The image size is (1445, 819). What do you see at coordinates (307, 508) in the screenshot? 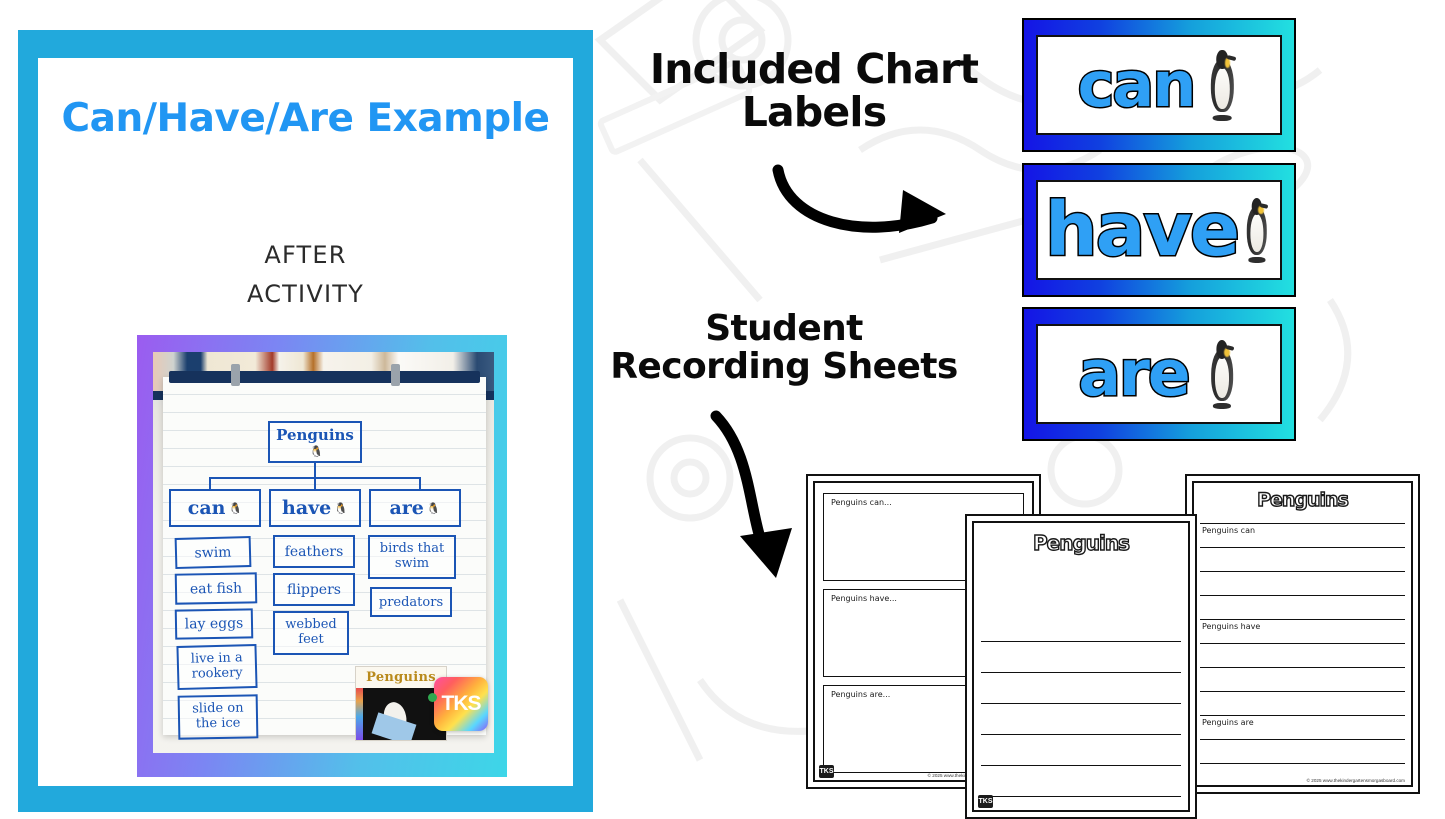
I see `anchor-heading-label: have` at bounding box center [307, 508].